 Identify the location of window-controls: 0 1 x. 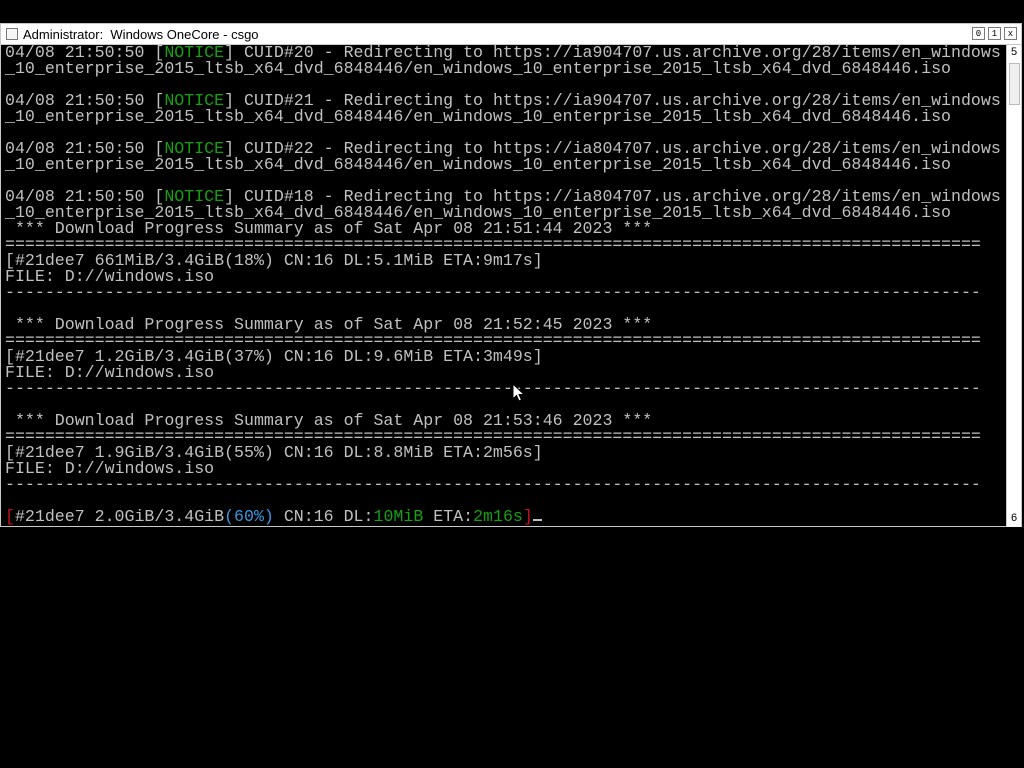
(994, 33).